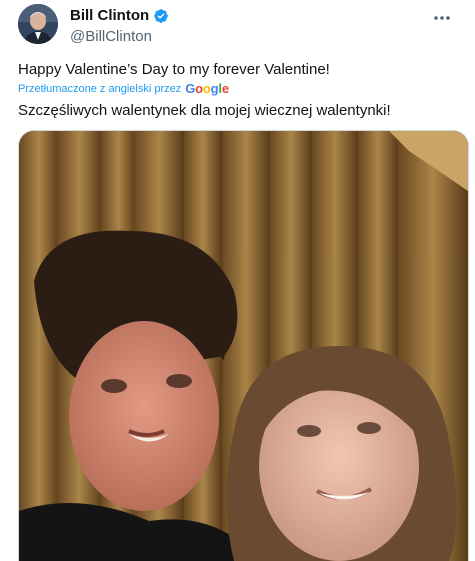  What do you see at coordinates (38, 24) in the screenshot?
I see `avatar` at bounding box center [38, 24].